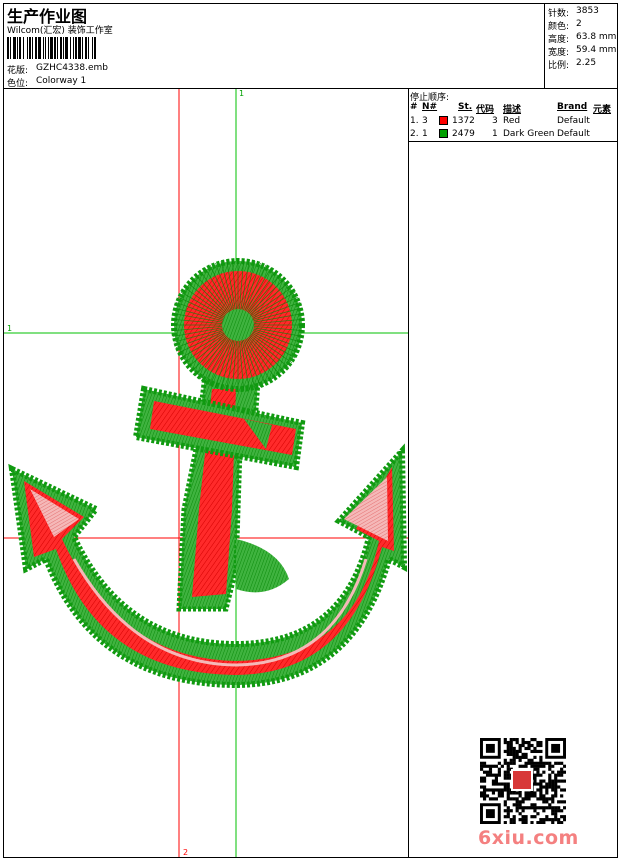 The height and width of the screenshot is (860, 620). I want to click on scale-label: 比例:, so click(559, 66).